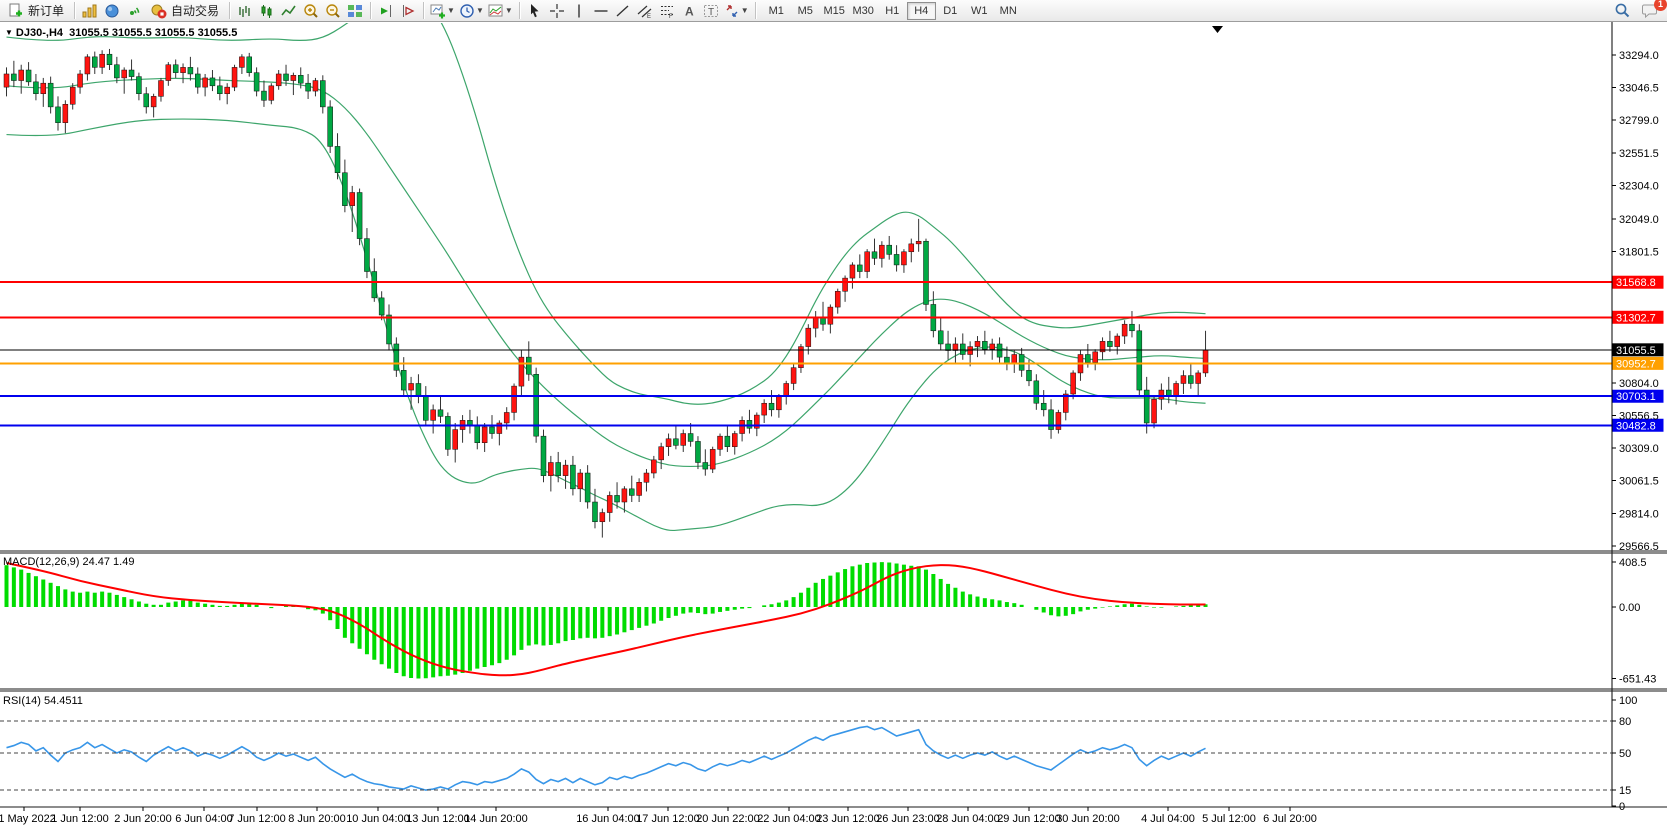 This screenshot has width=1667, height=829. I want to click on new-chart-icon, so click(438, 11).